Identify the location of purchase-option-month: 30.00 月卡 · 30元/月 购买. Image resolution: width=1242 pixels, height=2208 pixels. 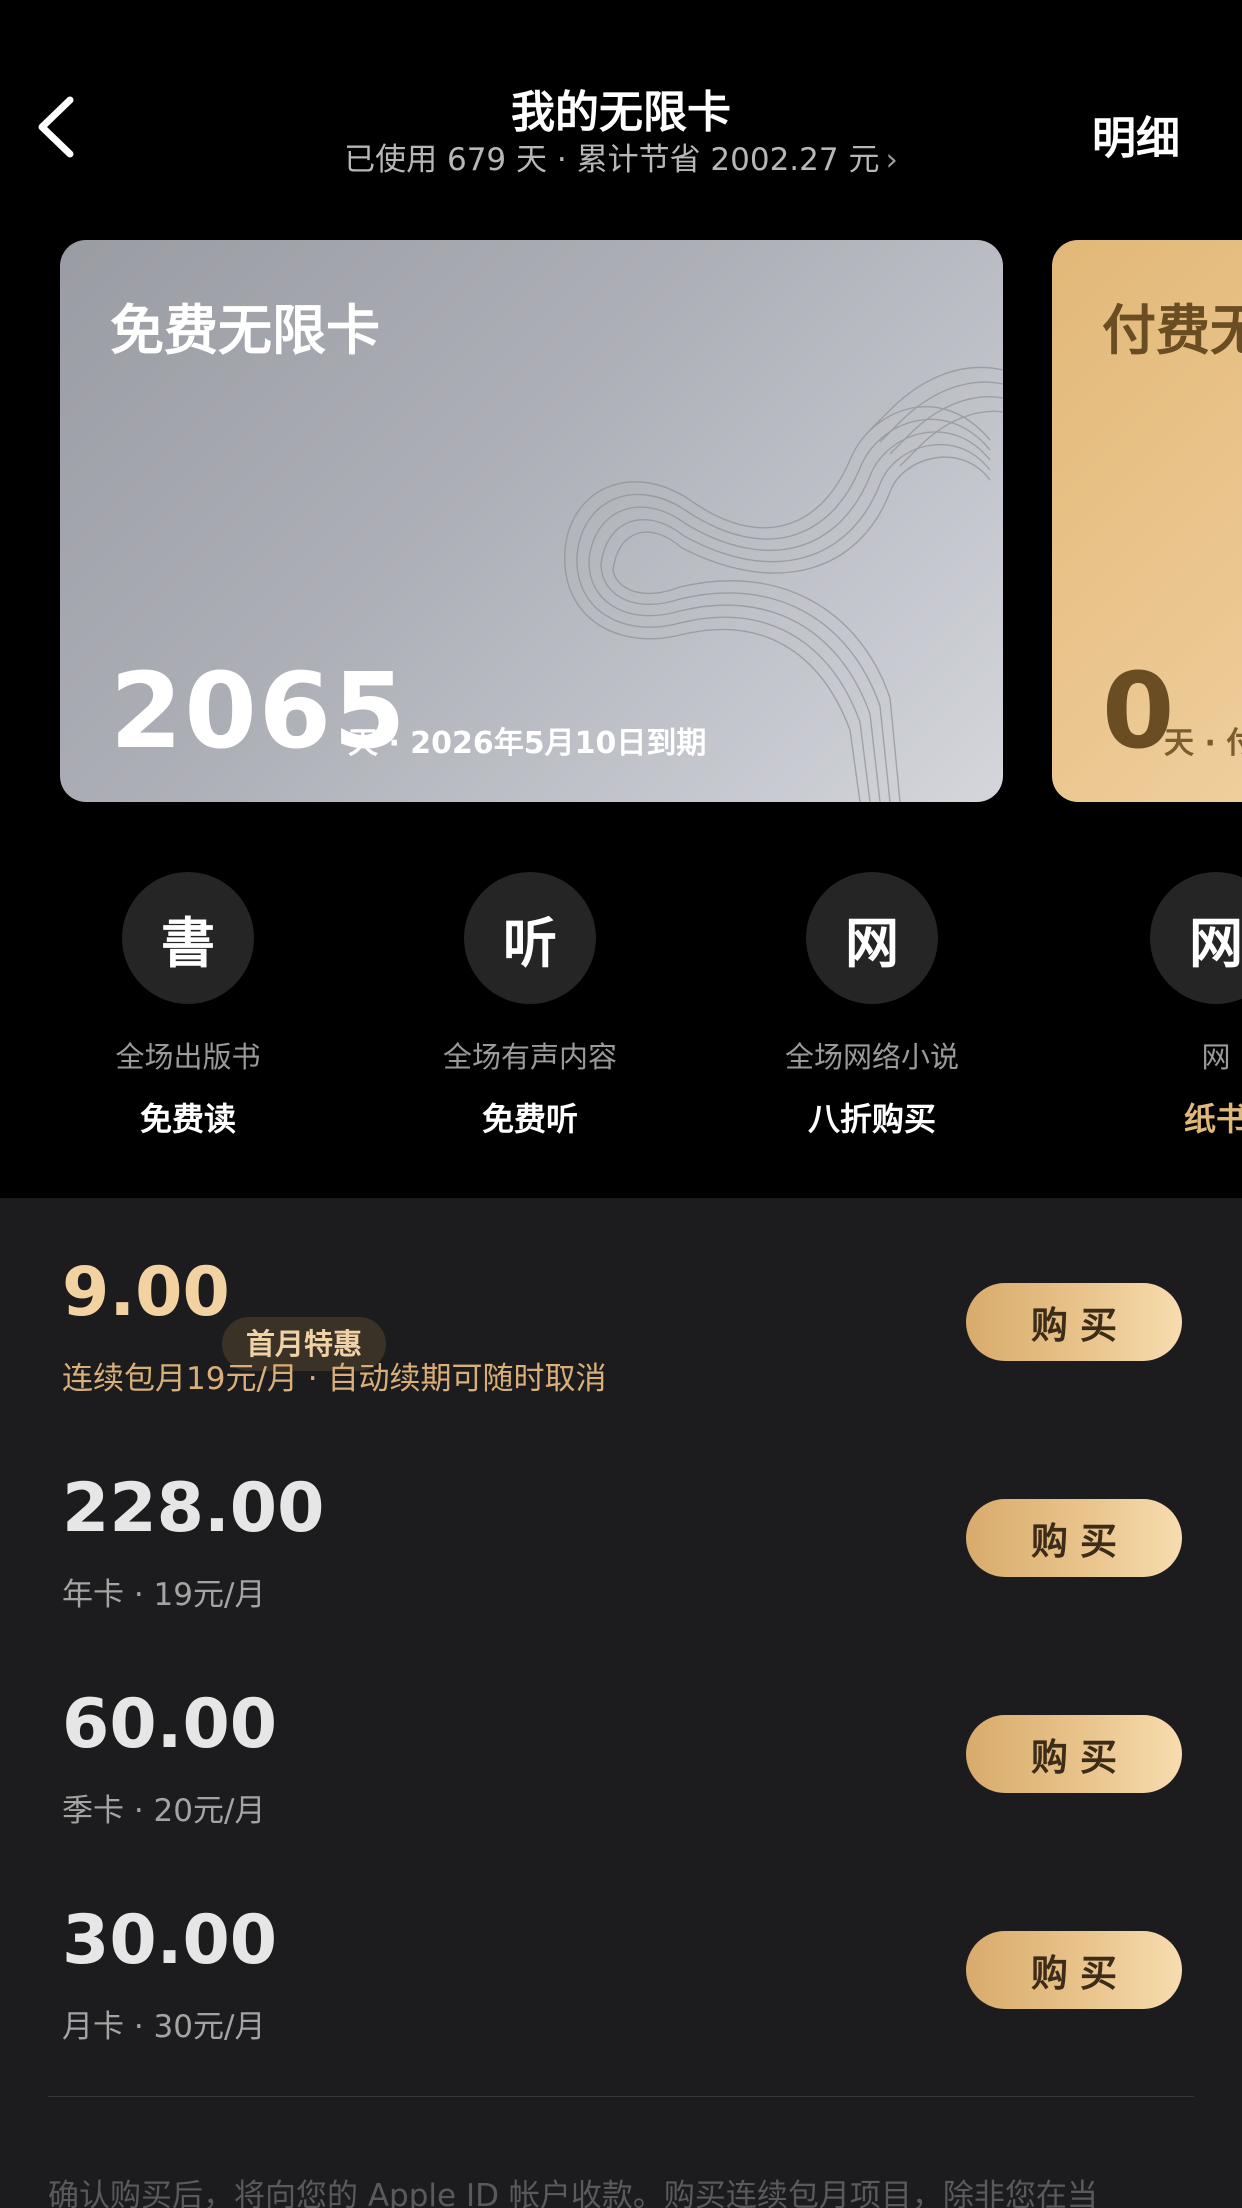
(621, 1991).